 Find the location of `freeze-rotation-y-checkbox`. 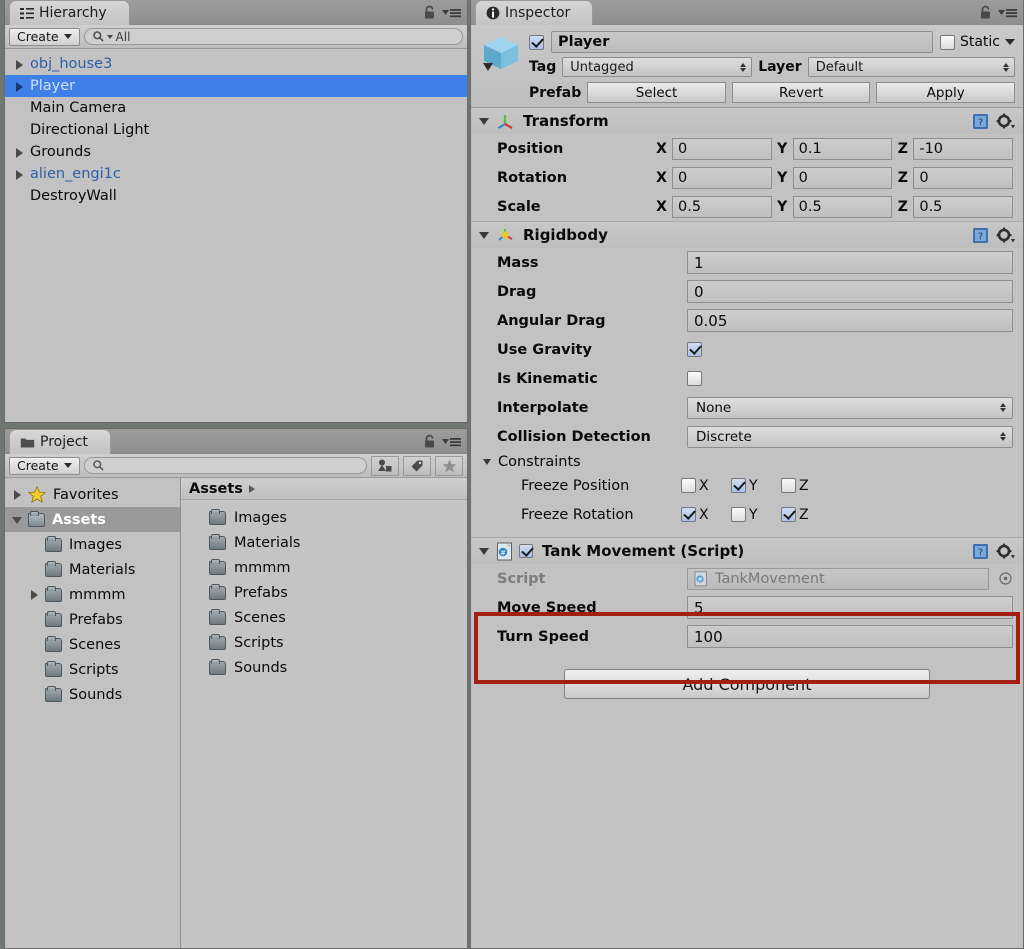

freeze-rotation-y-checkbox is located at coordinates (738, 514).